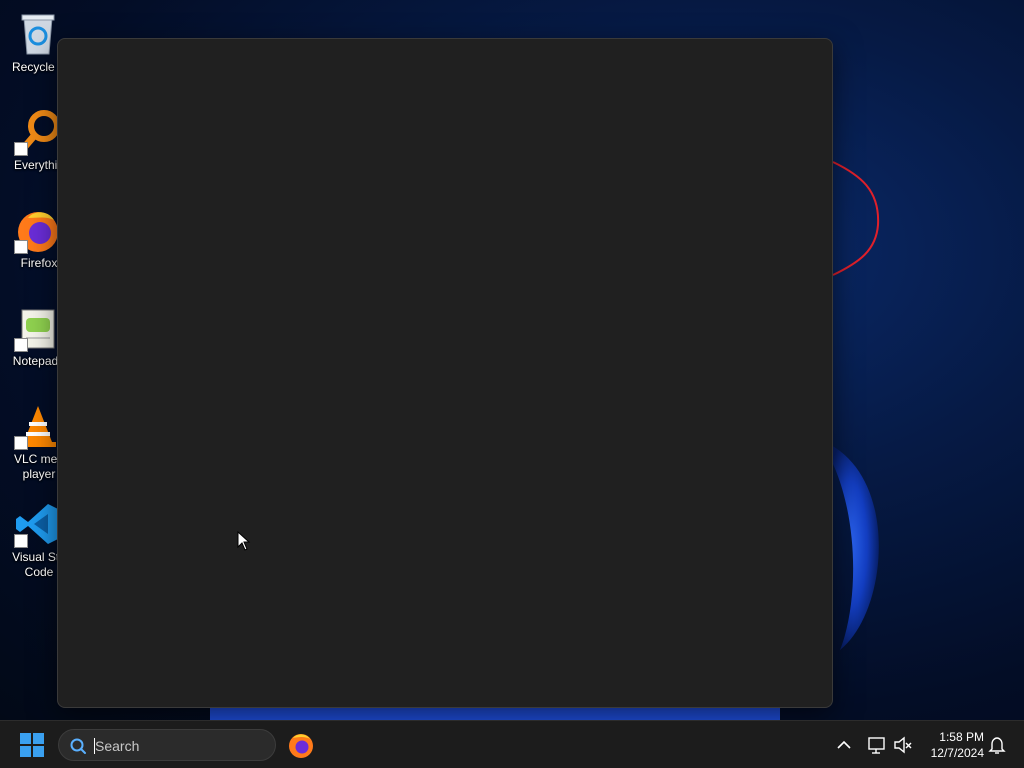 The image size is (1024, 768). Describe the element at coordinates (167, 745) in the screenshot. I see `taskbar-search-box: Search` at that location.